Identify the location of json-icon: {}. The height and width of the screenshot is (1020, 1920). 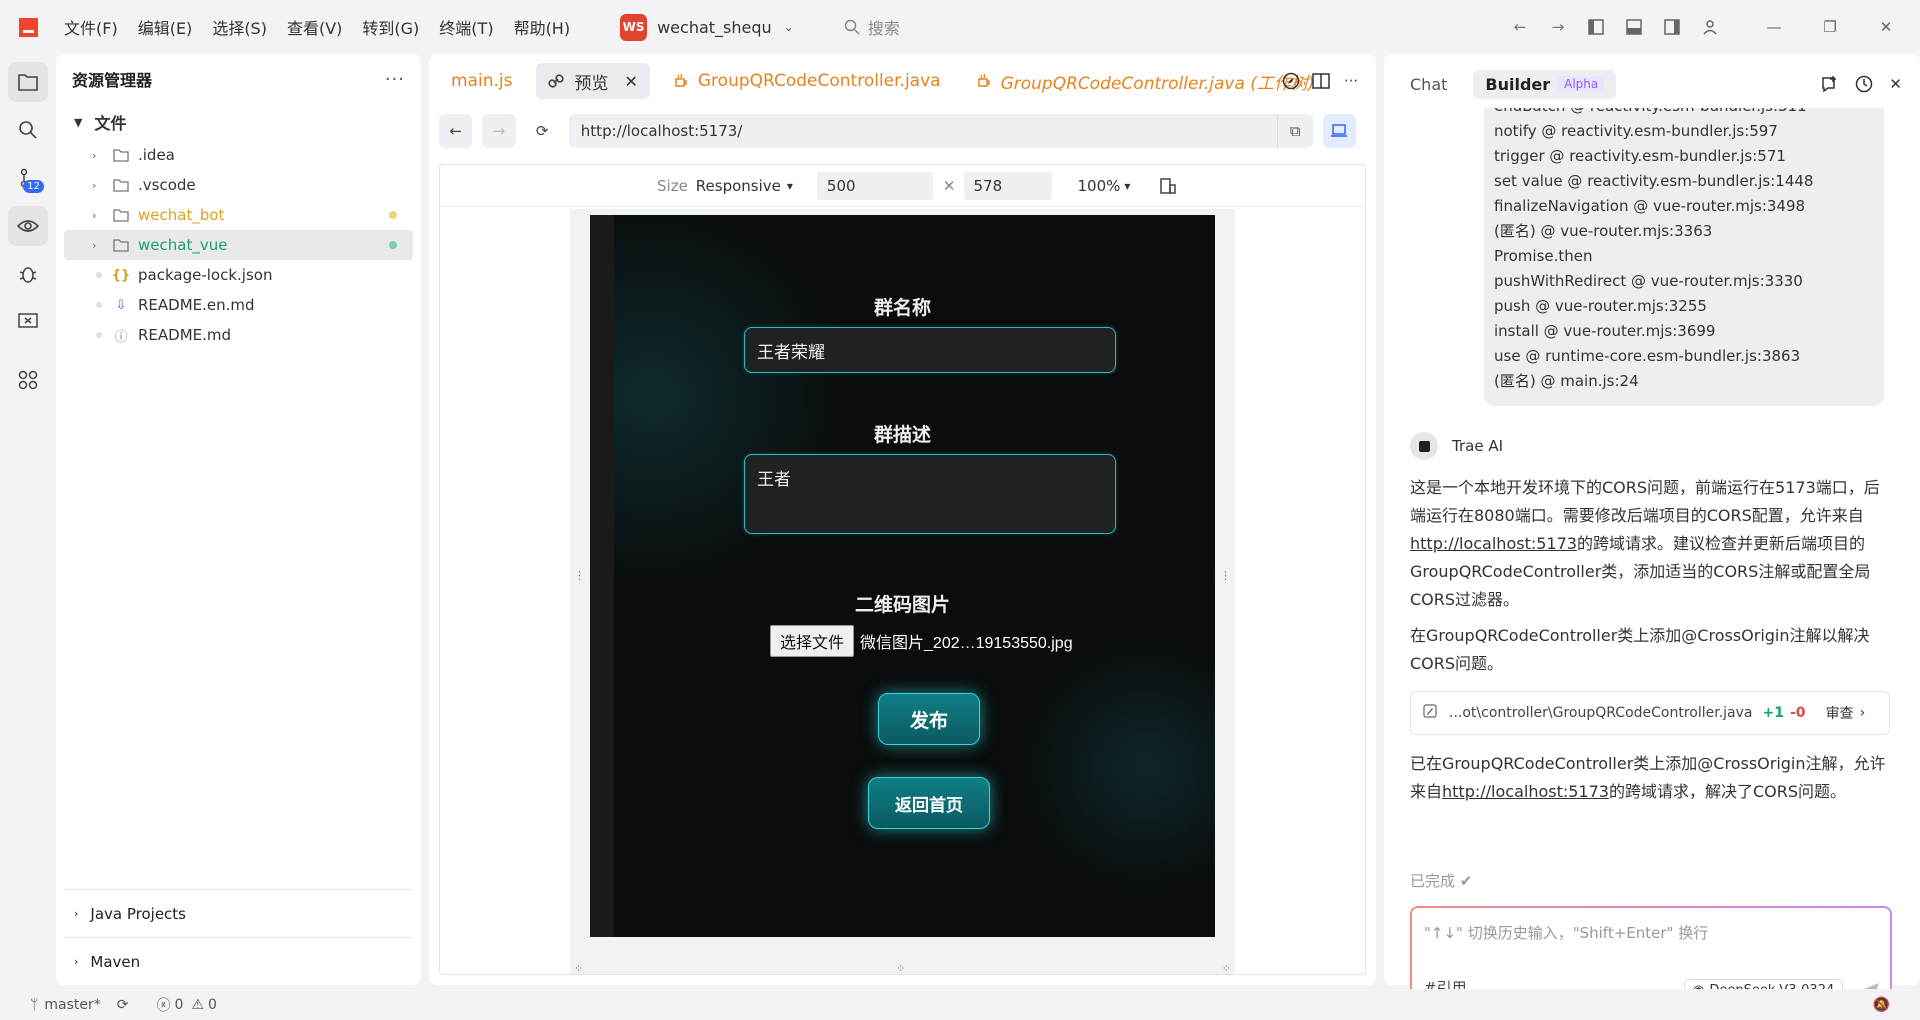
(121, 275).